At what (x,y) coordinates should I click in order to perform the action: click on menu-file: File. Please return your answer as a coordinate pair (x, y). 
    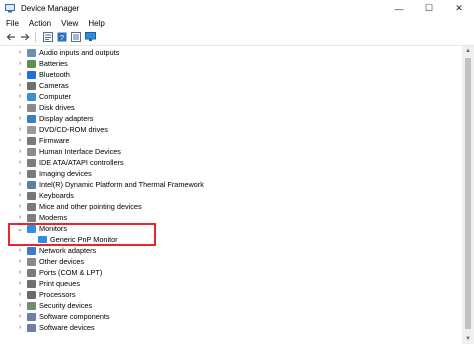
    Looking at the image, I should click on (12, 23).